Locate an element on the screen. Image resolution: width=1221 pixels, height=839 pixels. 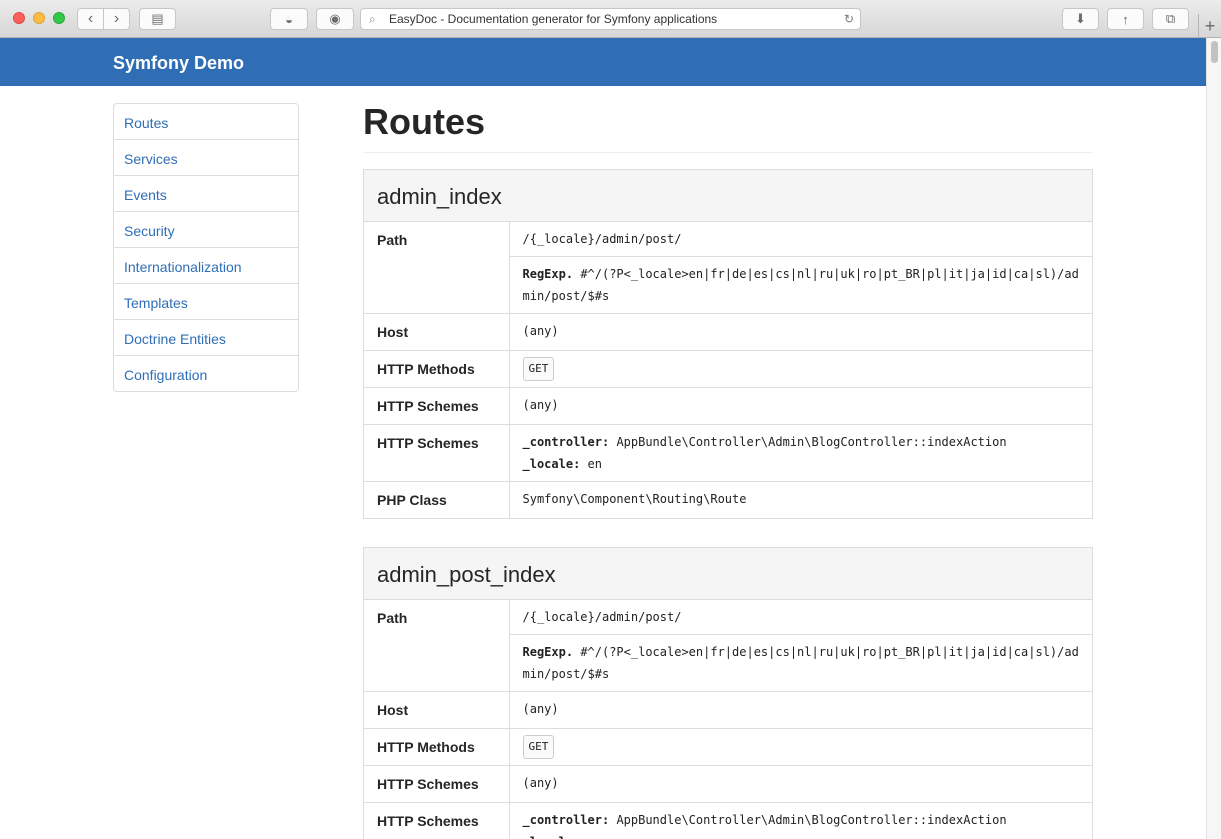
new-tab-icon: + is located at coordinates (1209, 26).